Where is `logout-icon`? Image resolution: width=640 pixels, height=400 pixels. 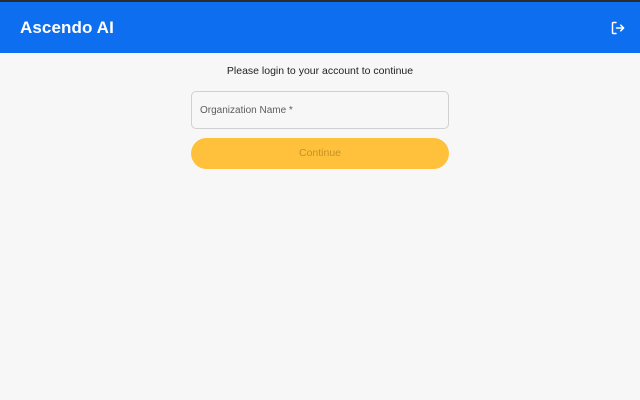 logout-icon is located at coordinates (618, 27).